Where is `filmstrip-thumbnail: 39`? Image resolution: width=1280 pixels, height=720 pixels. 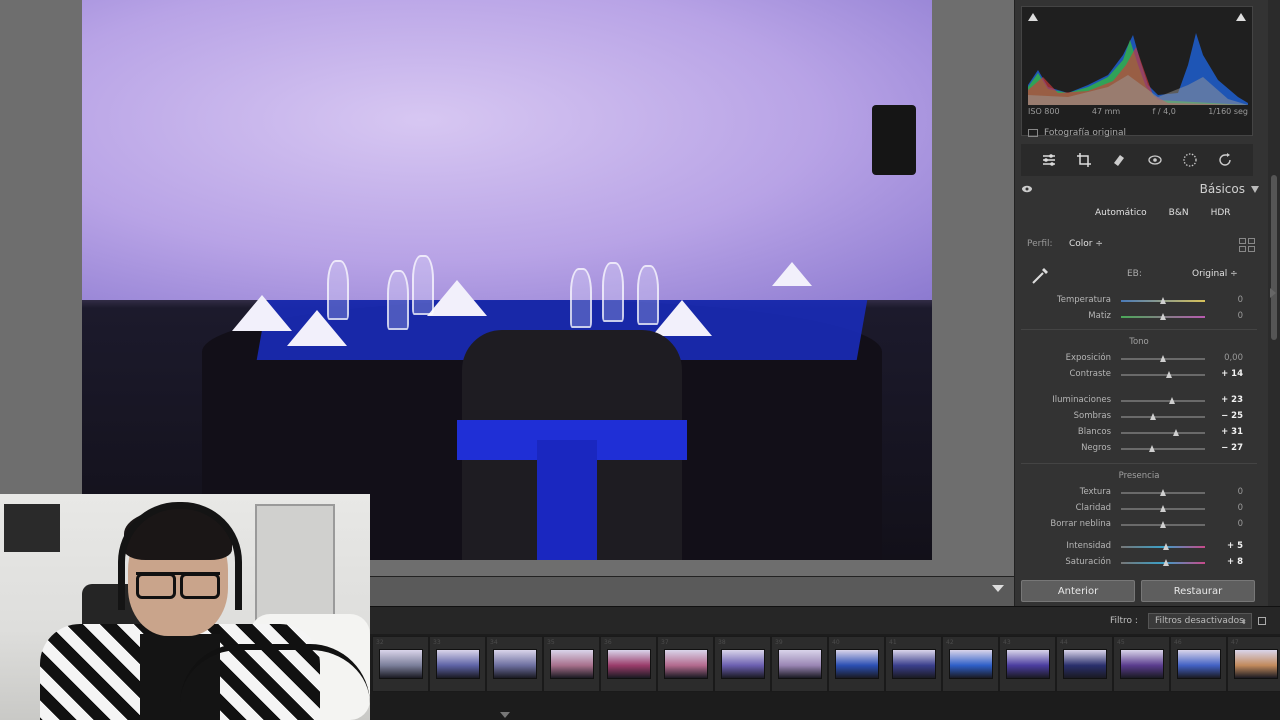
filmstrip-thumbnail: 39 is located at coordinates (799, 664).